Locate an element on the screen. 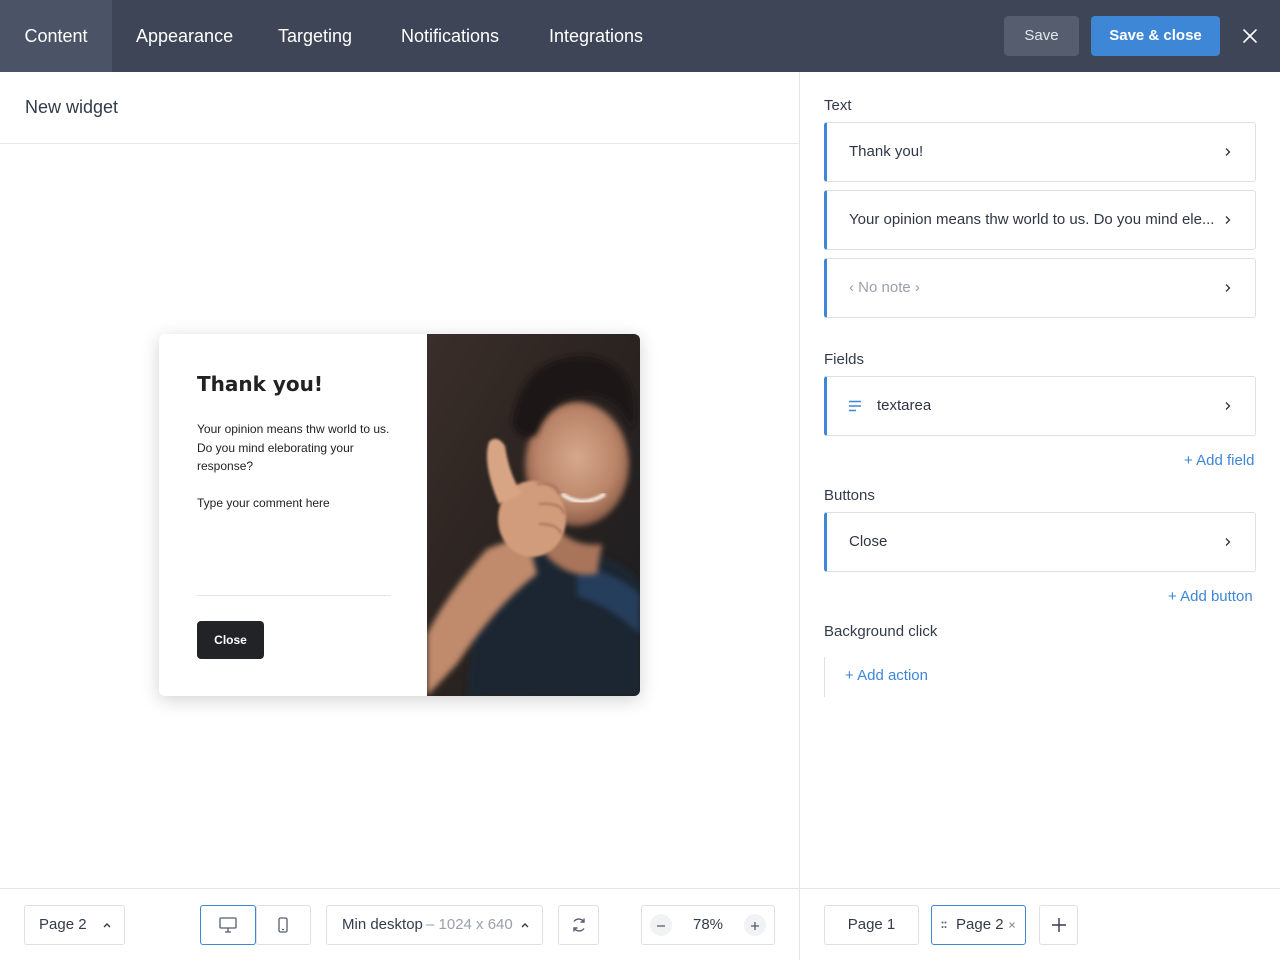 Image resolution: width=1280 pixels, height=960 pixels. button-item-close: Close is located at coordinates (1040, 542).